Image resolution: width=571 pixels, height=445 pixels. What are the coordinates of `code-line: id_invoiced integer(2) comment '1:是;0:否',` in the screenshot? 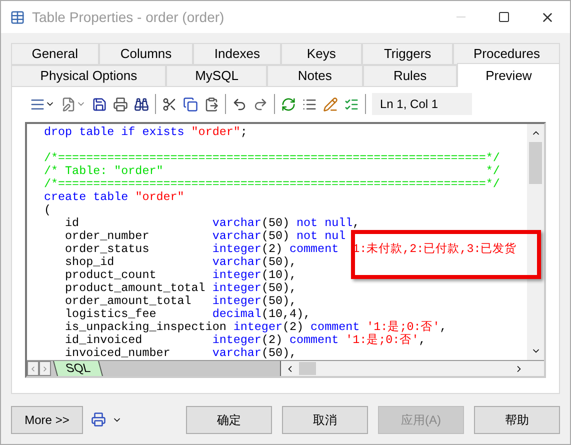 It's located at (245, 340).